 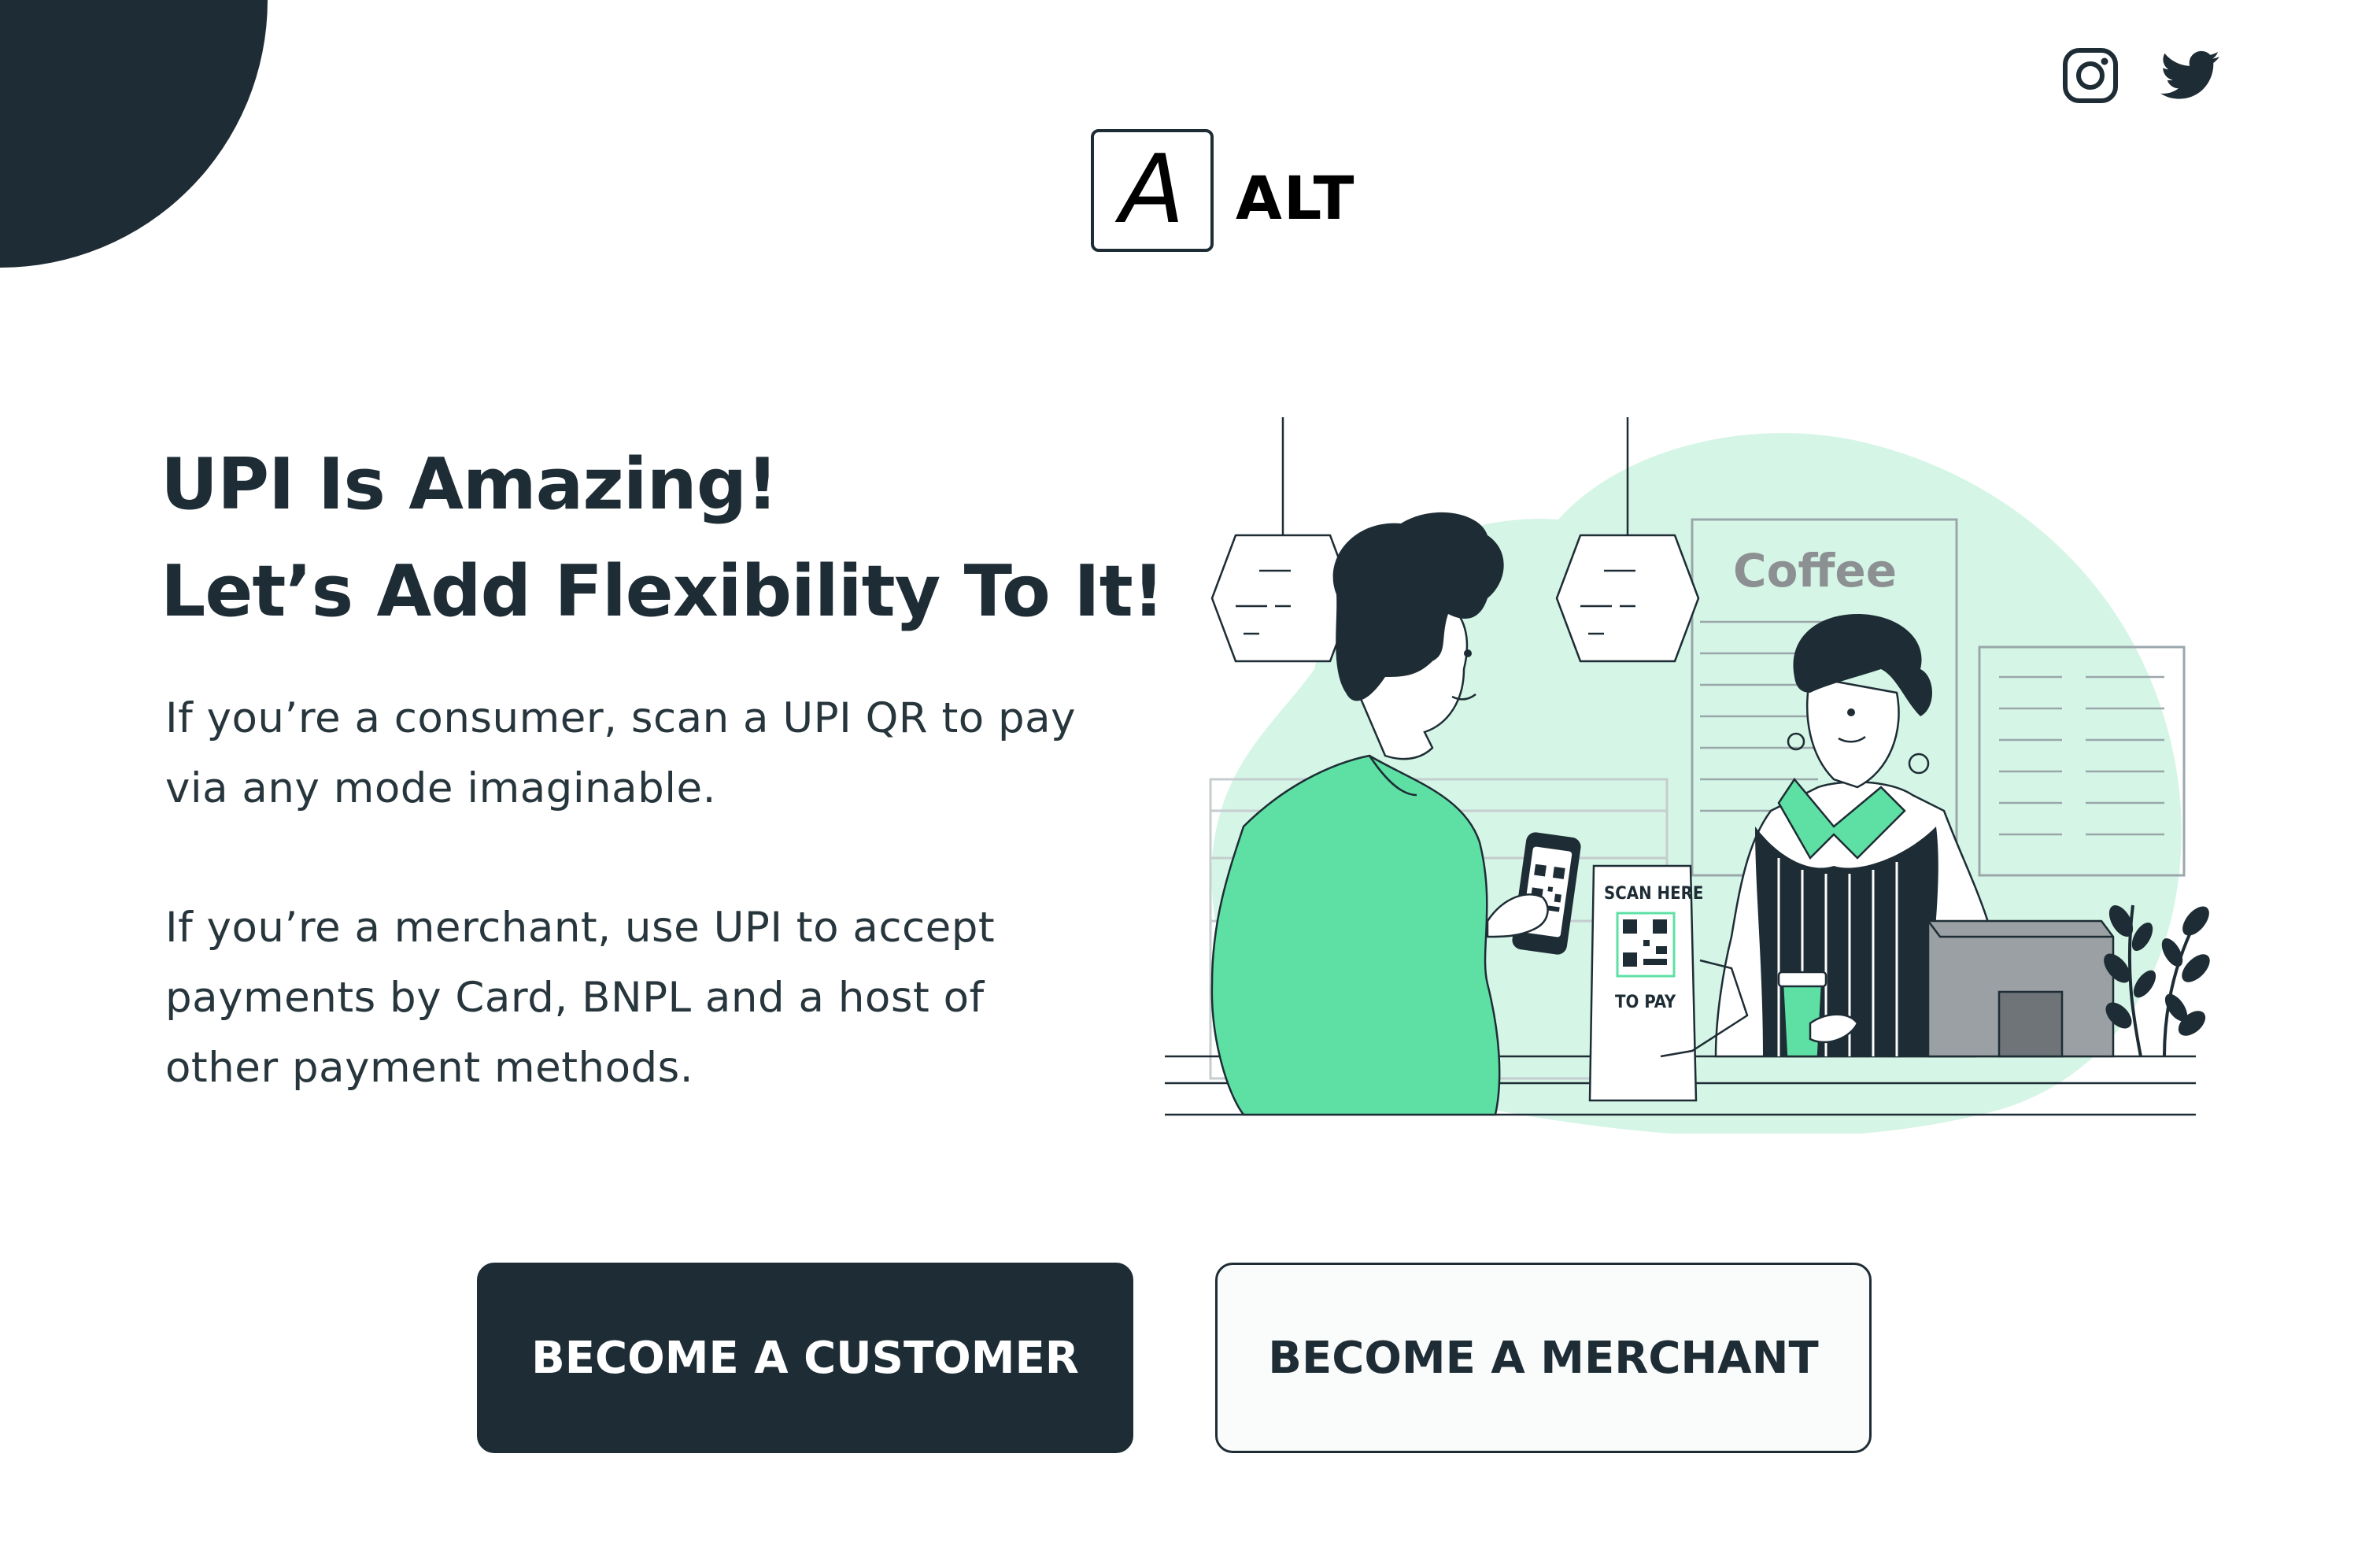 I want to click on twitter-icon, so click(x=2189, y=74).